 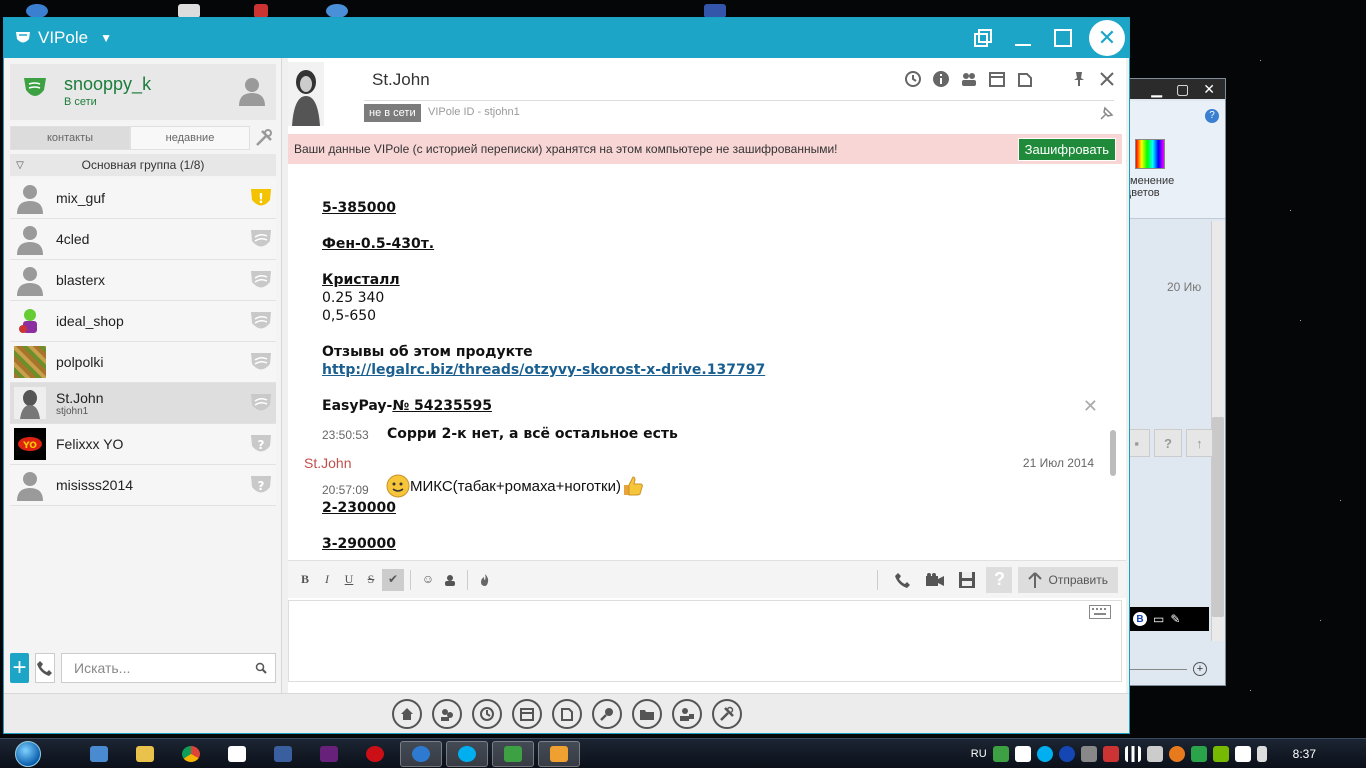 I want to click on maximize-icon, so click(x=1063, y=38).